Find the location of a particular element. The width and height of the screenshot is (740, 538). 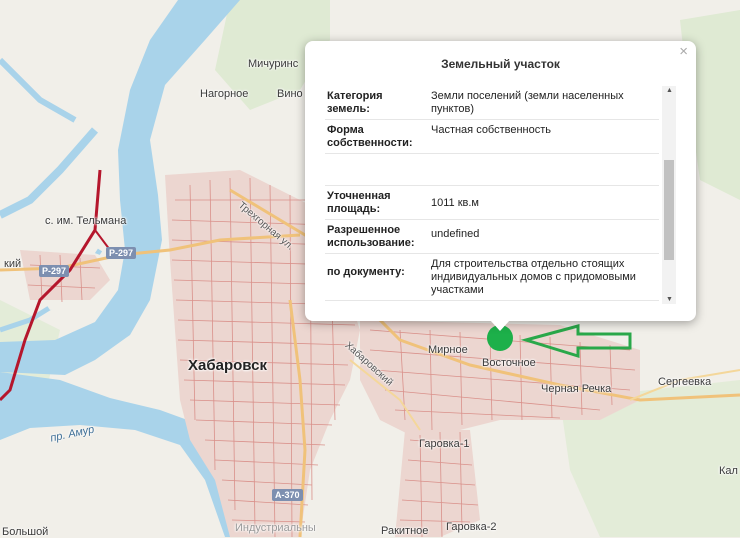

row-value: Частная собственность is located at coordinates (542, 136).